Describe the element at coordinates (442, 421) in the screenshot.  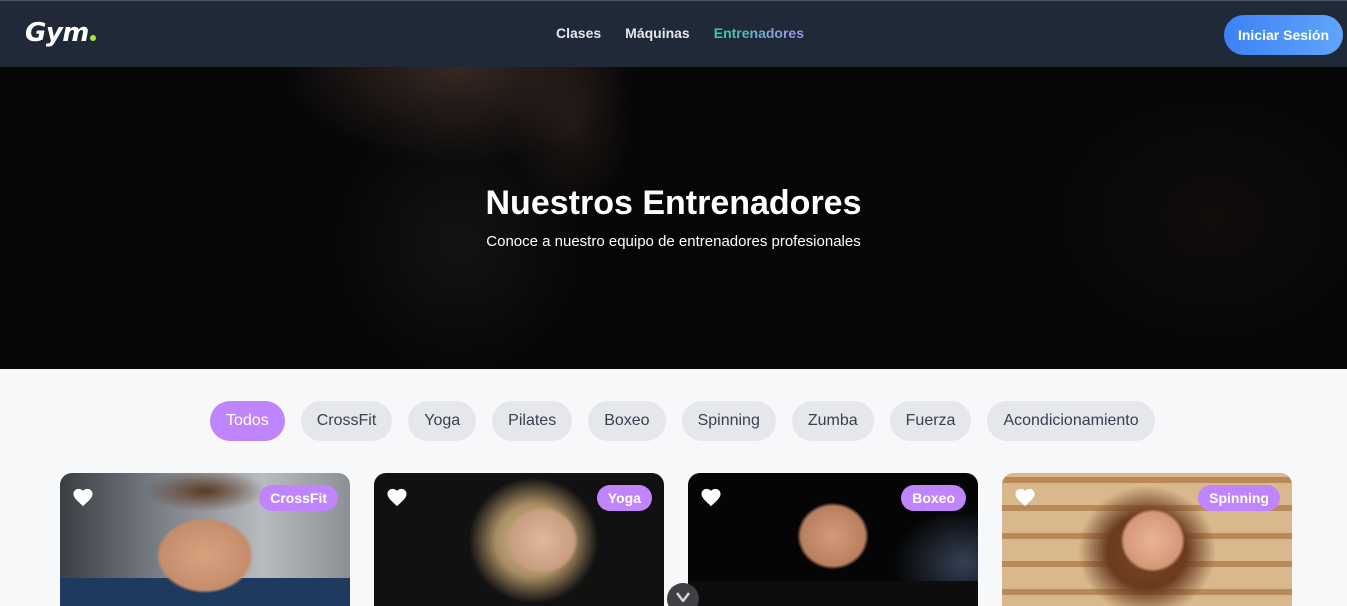
I see `filter-chip-yoga: Yoga` at that location.